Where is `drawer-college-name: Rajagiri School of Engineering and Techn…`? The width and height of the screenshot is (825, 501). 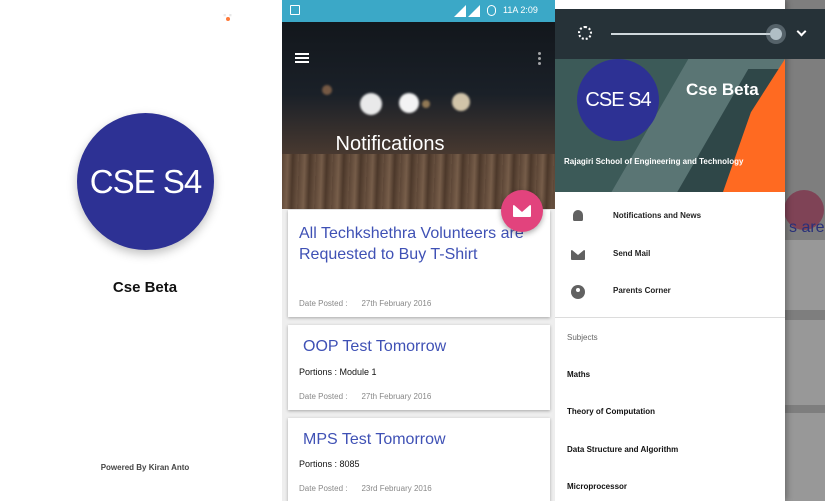 drawer-college-name: Rajagiri School of Engineering and Techn… is located at coordinates (654, 161).